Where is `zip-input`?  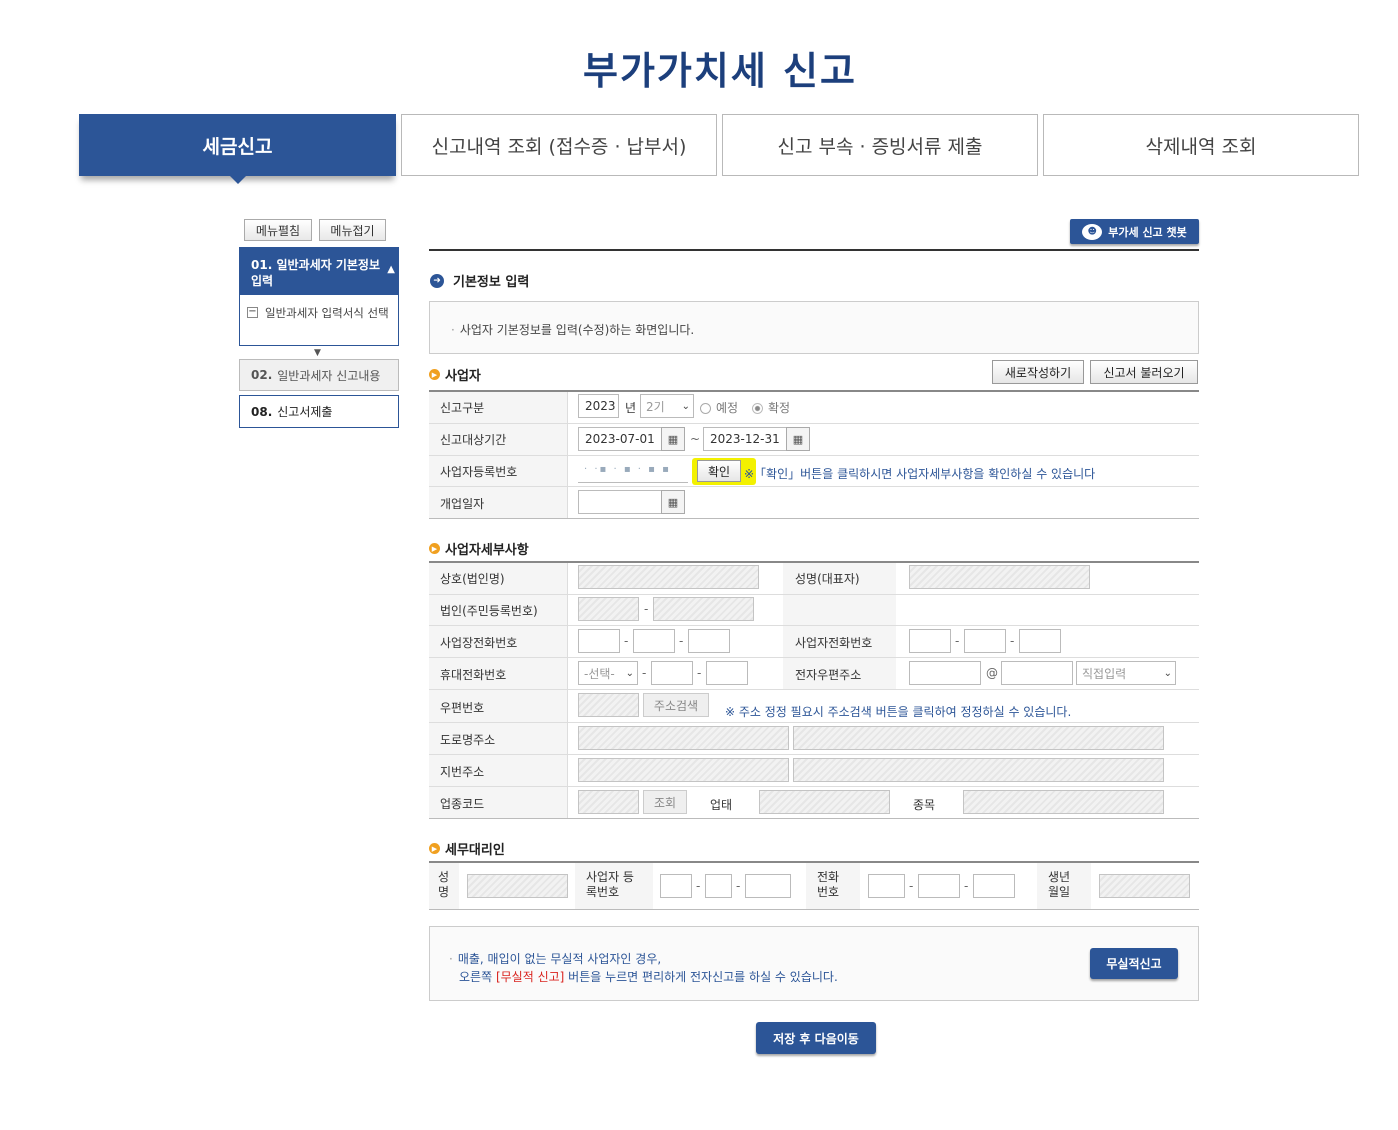 zip-input is located at coordinates (608, 705).